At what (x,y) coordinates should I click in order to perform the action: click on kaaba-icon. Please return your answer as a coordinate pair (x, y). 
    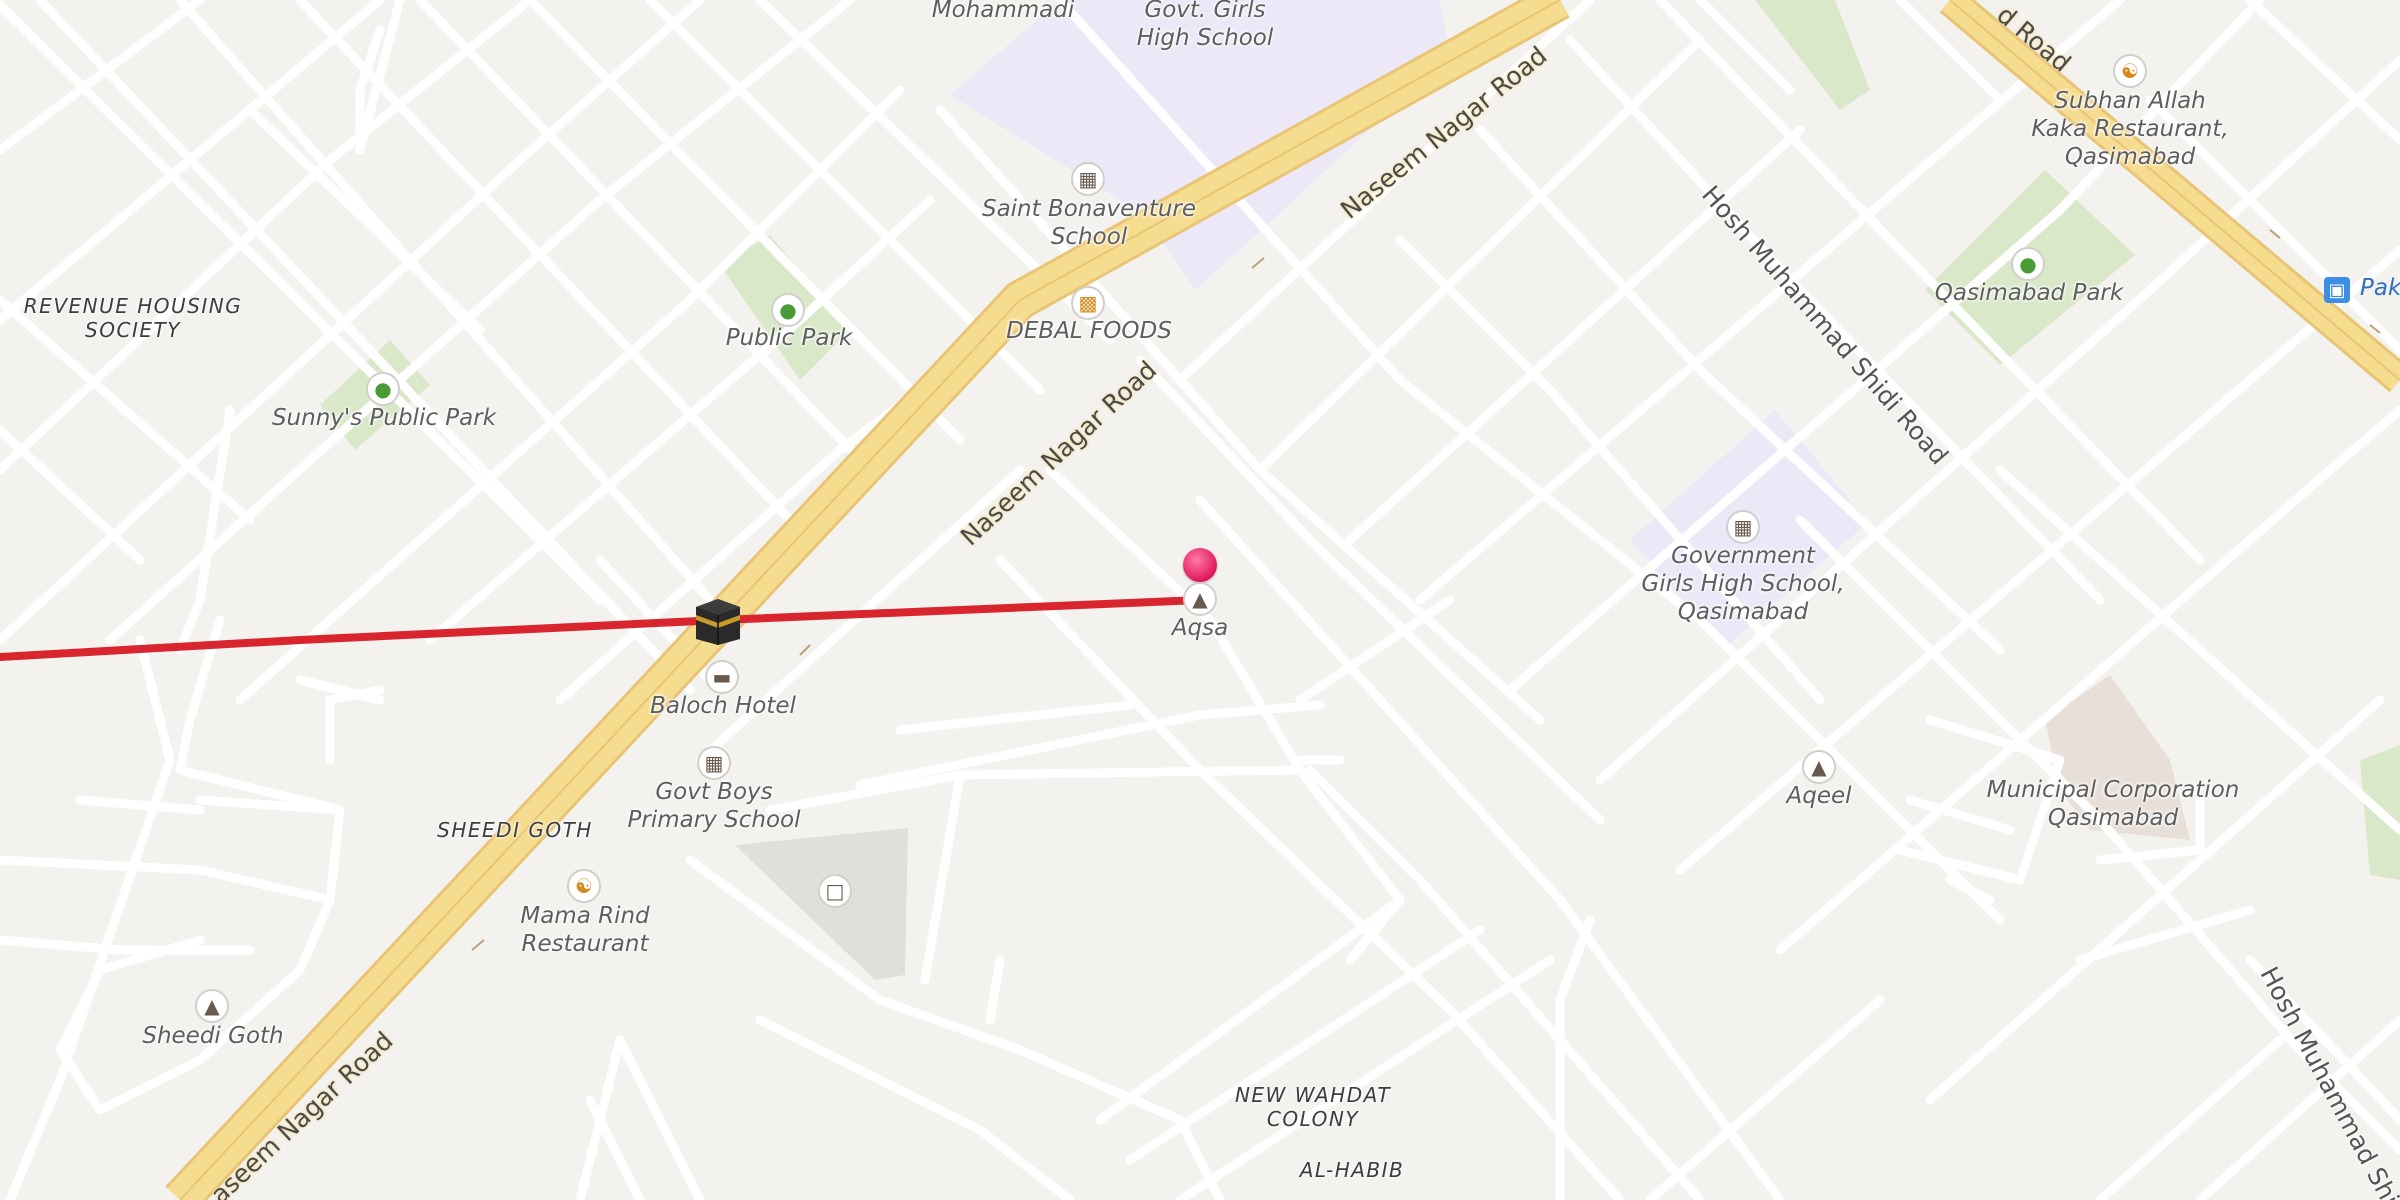
    Looking at the image, I should click on (718, 621).